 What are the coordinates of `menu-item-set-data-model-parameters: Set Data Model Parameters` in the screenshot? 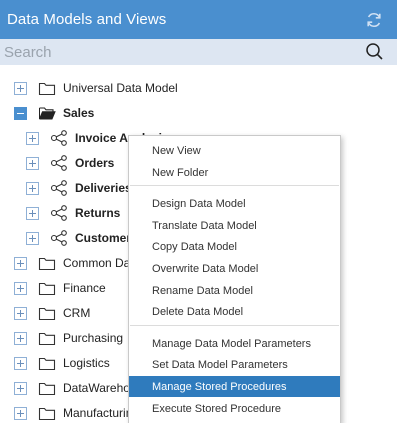 It's located at (234, 364).